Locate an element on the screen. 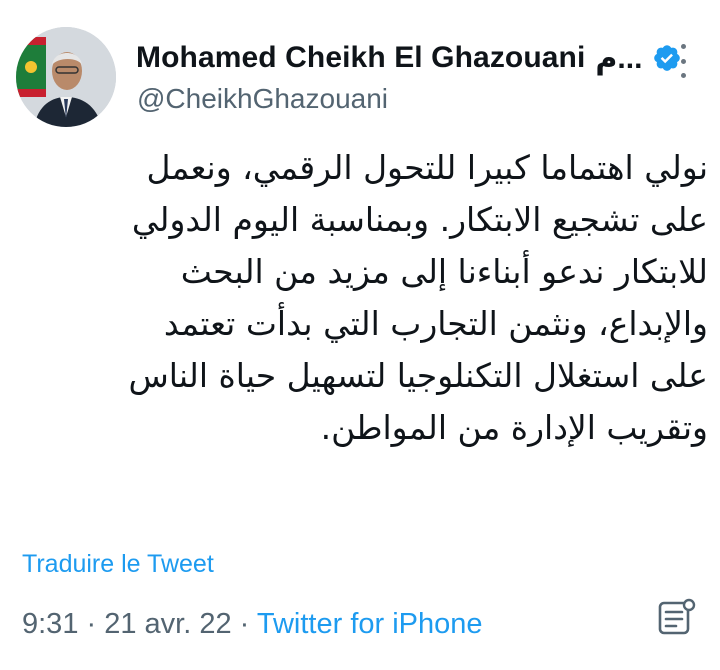 The width and height of the screenshot is (720, 670). tweet-time: 9:31 is located at coordinates (50, 624).